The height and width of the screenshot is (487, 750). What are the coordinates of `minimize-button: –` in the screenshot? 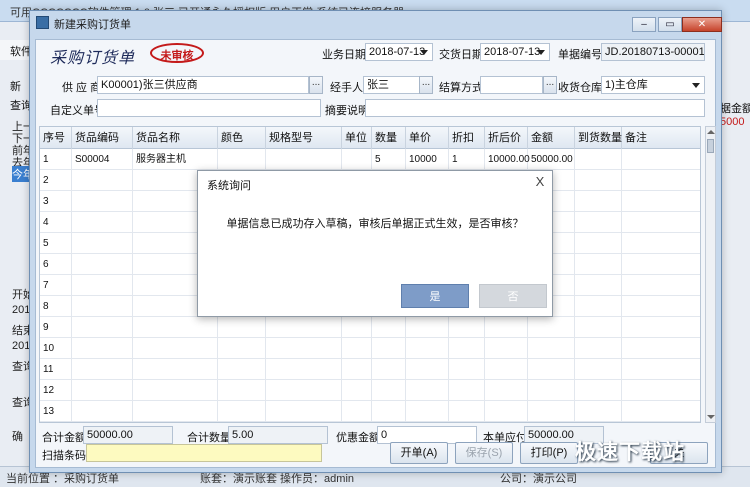 It's located at (644, 24).